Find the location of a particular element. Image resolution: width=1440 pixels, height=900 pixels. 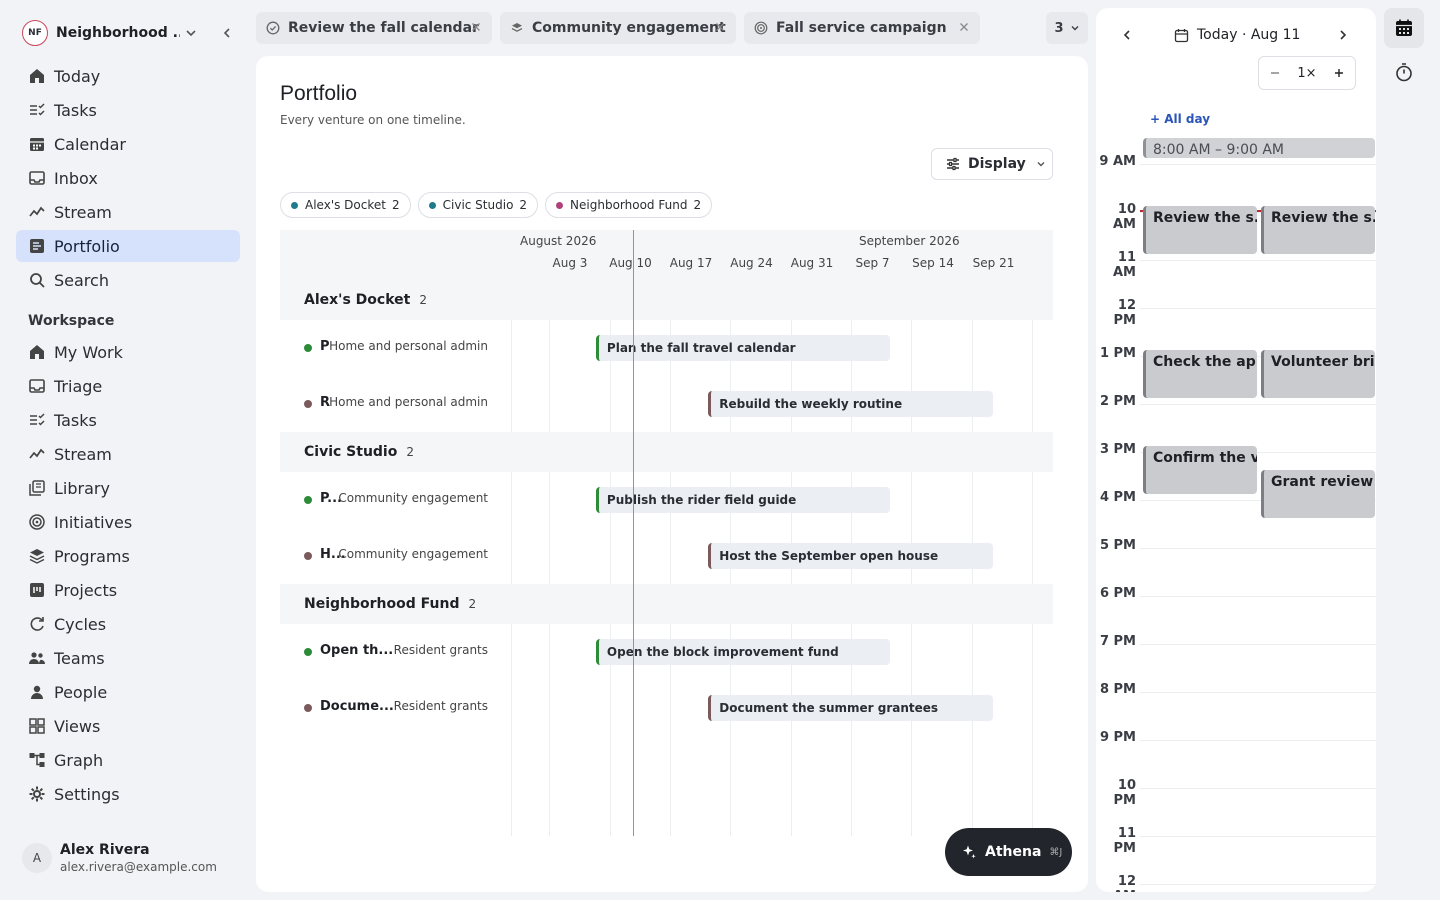

group-name: Neighborhood Fund is located at coordinates (382, 604).